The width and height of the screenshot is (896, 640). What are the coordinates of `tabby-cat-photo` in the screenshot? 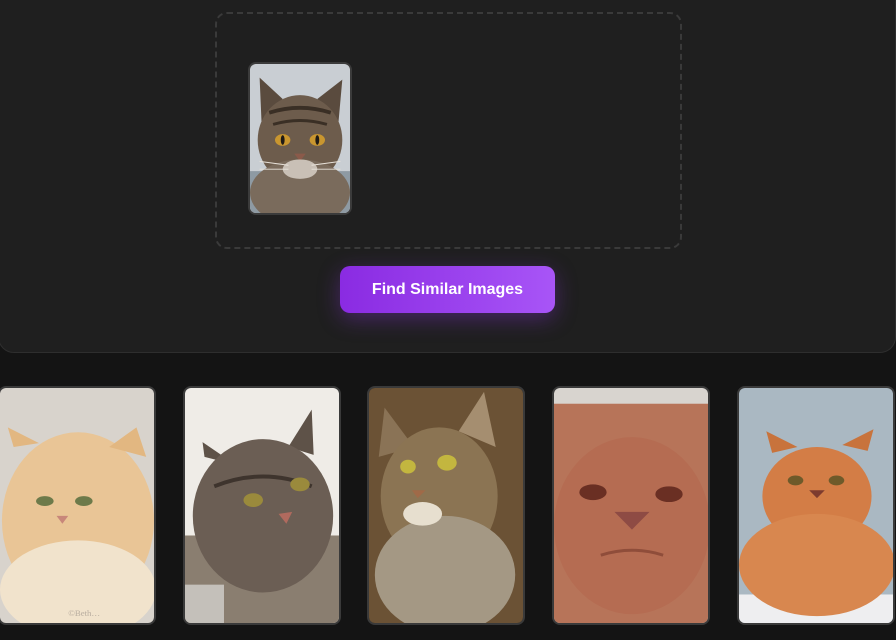 It's located at (300, 138).